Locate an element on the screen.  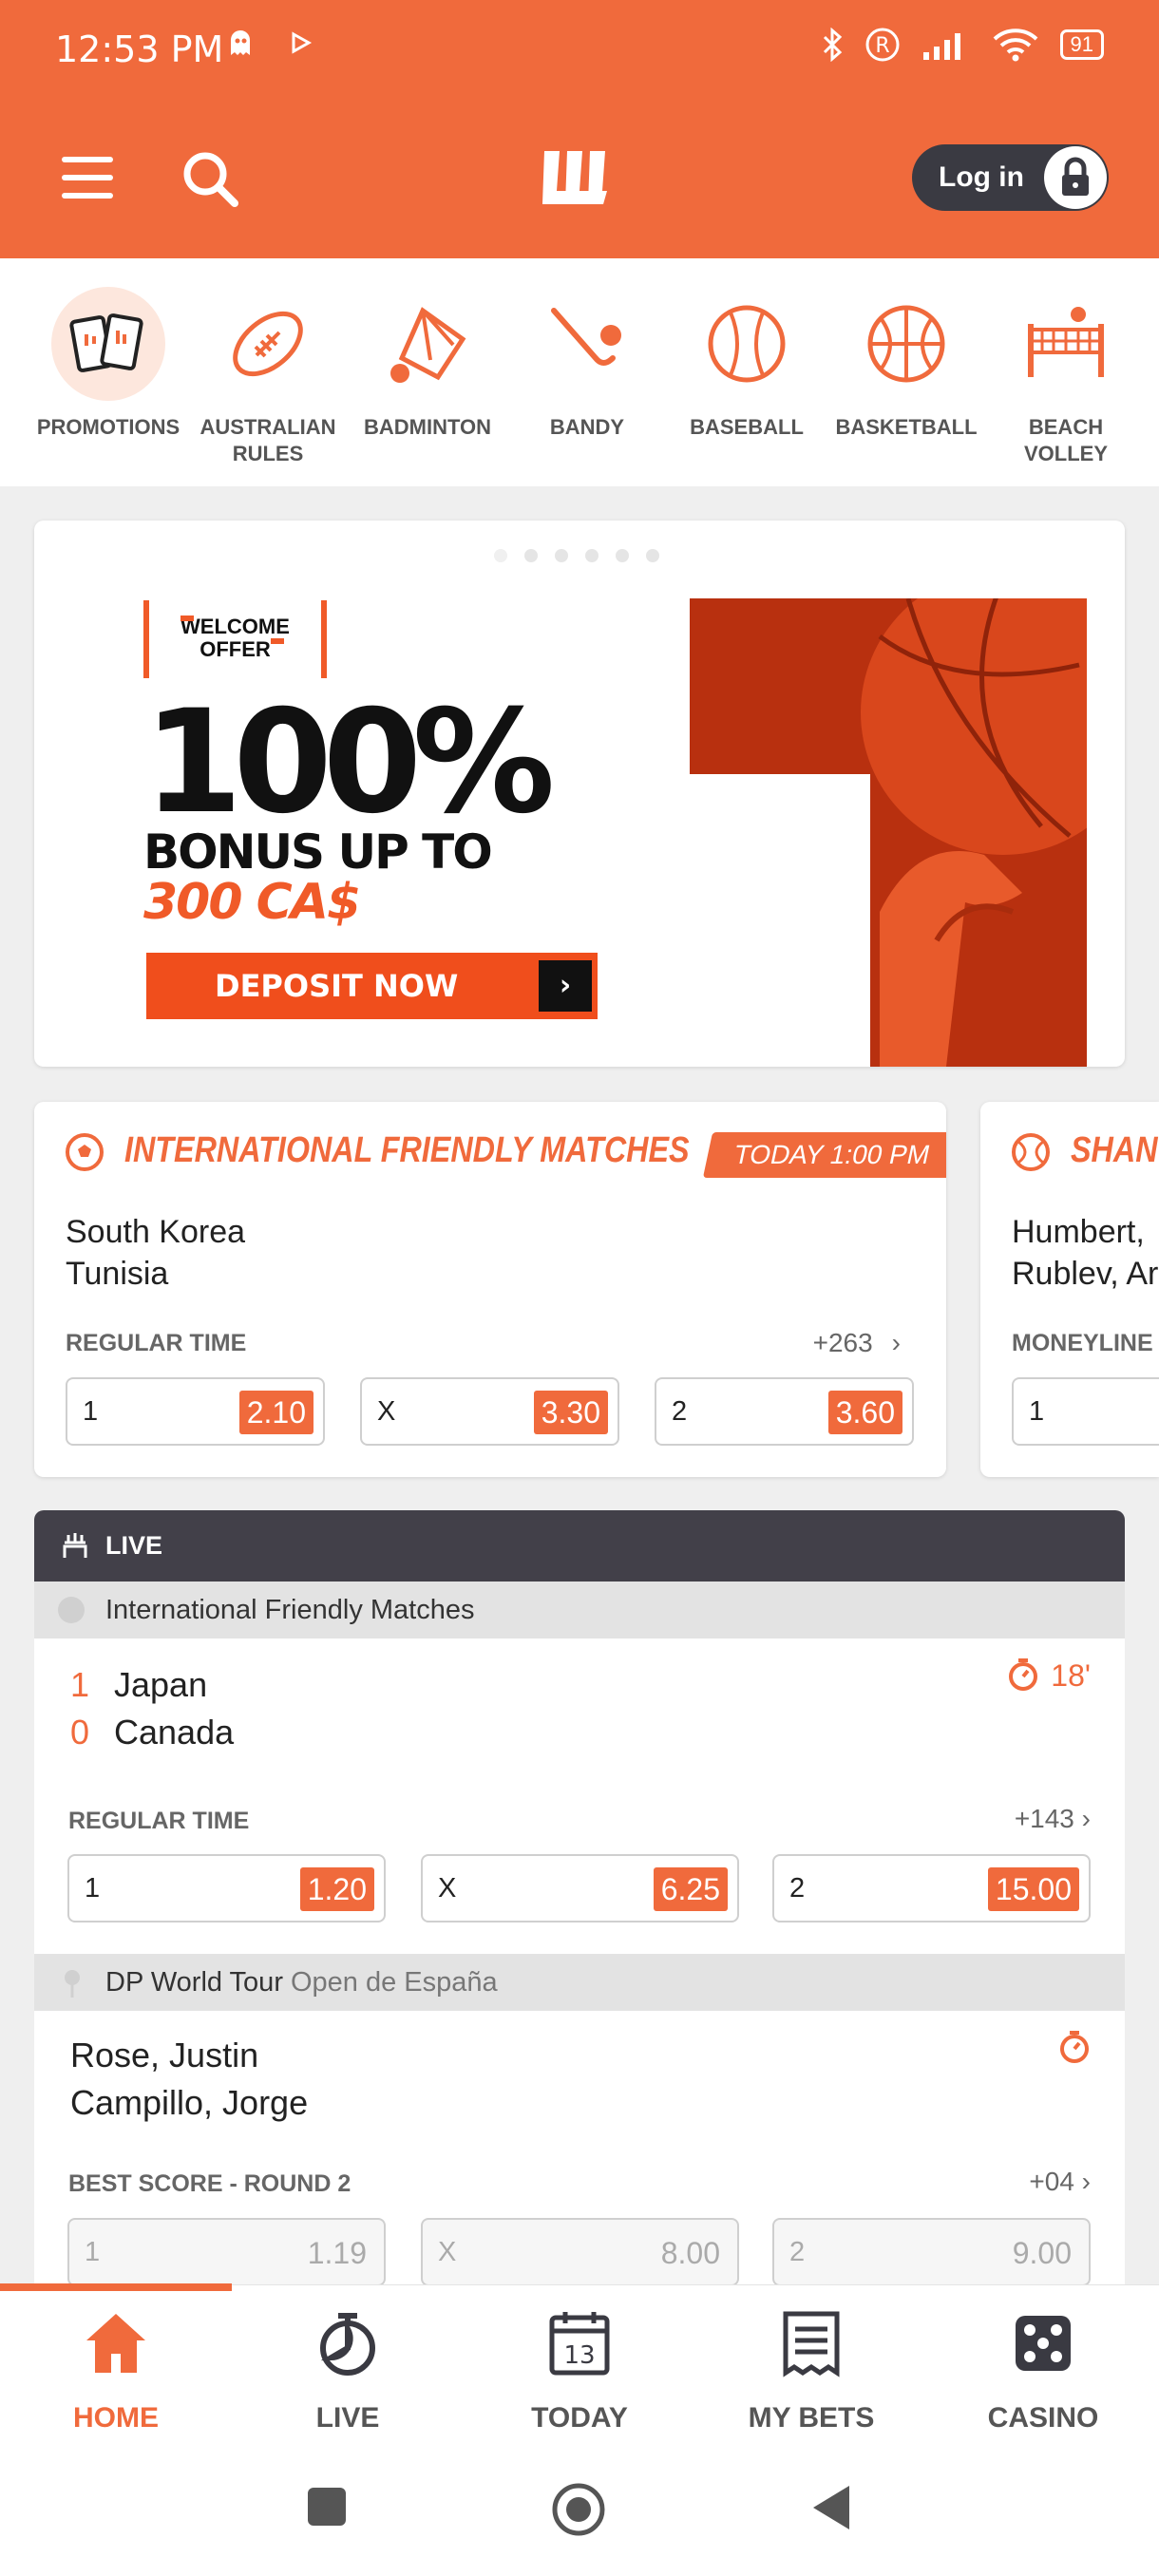
team-away: Rublev, Ar is located at coordinates (1085, 1274).